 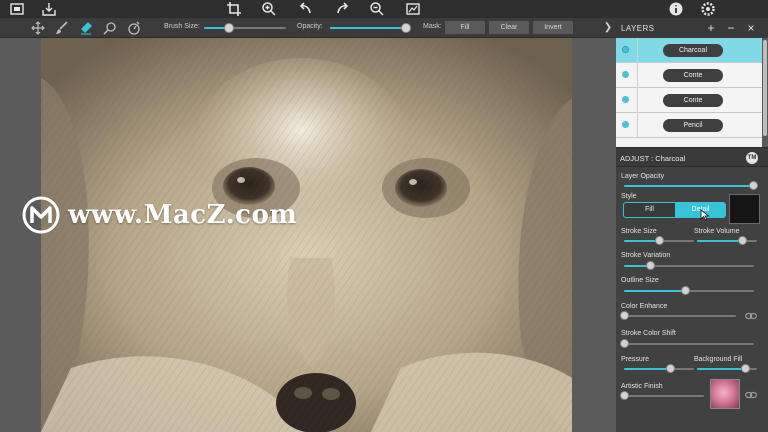 I want to click on layers-list: Charcoal Conte Conte Pencil, so click(x=689, y=98).